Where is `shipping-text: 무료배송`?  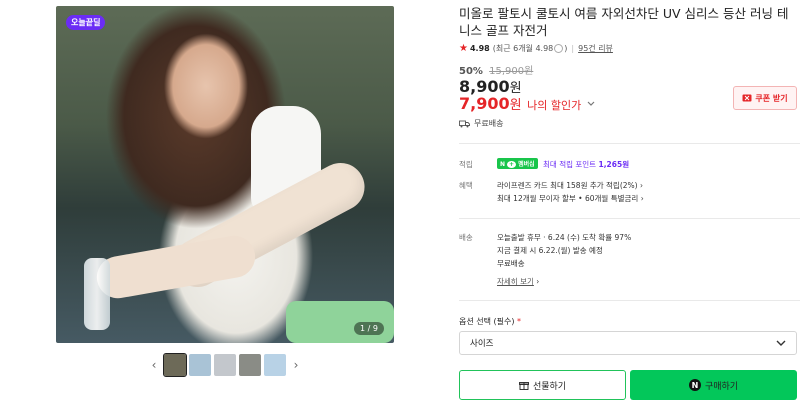 shipping-text: 무료배송 is located at coordinates (489, 123).